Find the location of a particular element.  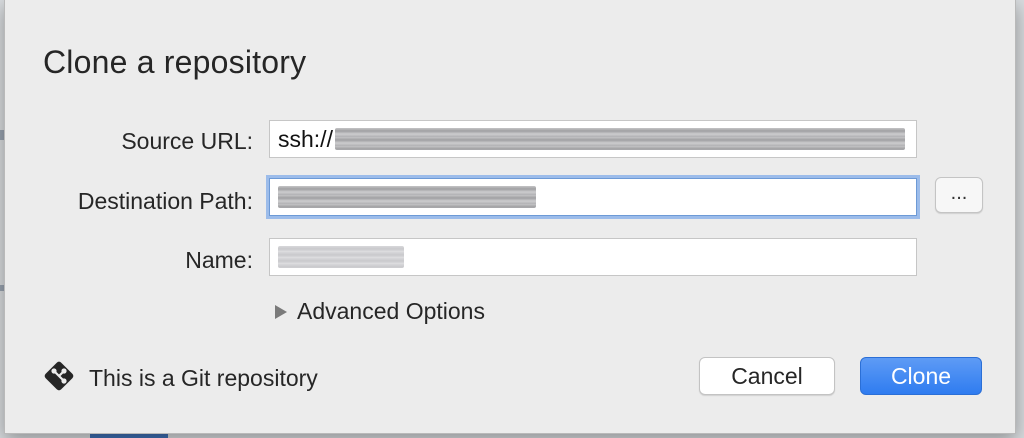

source-url-field: ssh:// is located at coordinates (593, 139).